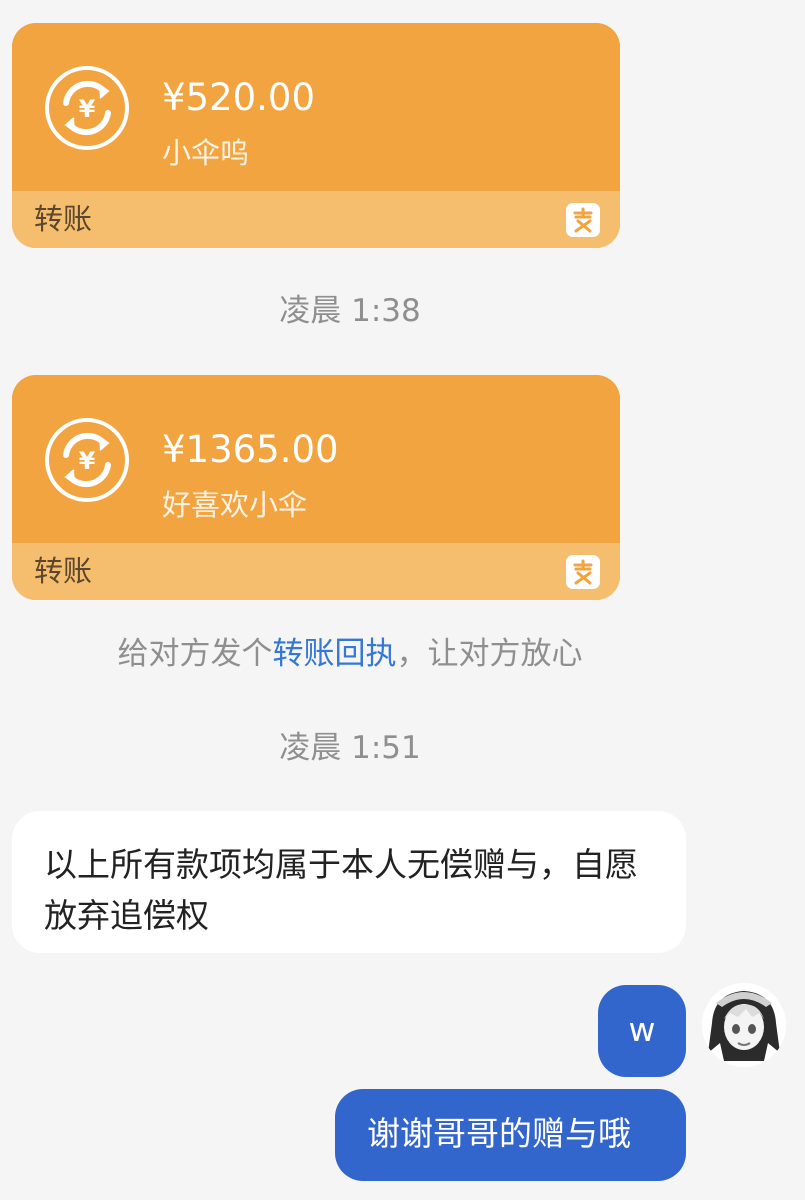 Image resolution: width=805 pixels, height=1200 pixels. Describe the element at coordinates (235, 505) in the screenshot. I see `transfer-note: 好喜欢小伞` at that location.